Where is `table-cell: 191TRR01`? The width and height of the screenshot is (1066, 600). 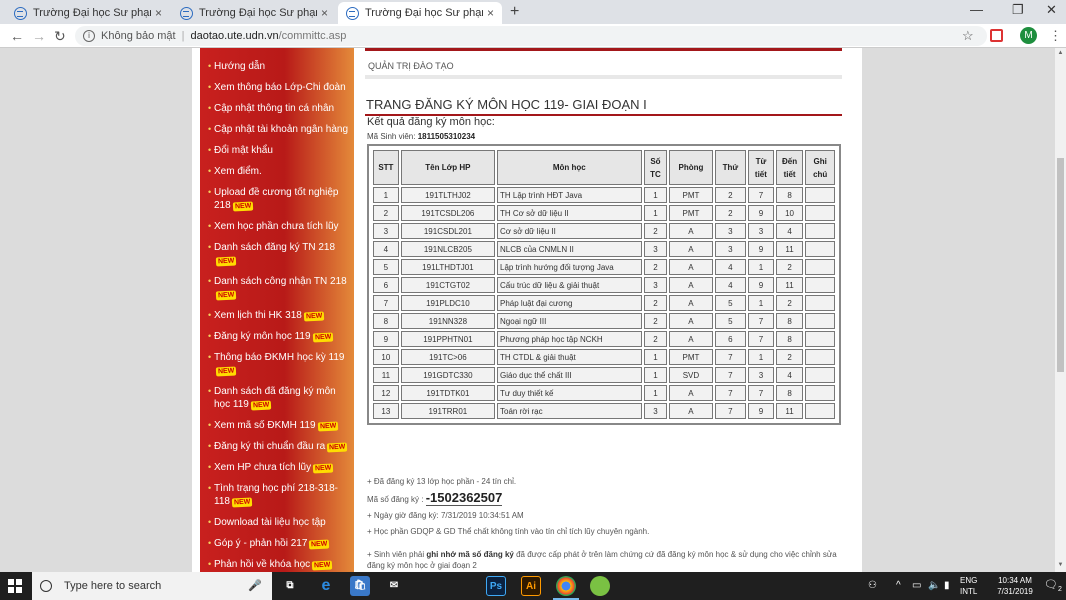 table-cell: 191TRR01 is located at coordinates (448, 411).